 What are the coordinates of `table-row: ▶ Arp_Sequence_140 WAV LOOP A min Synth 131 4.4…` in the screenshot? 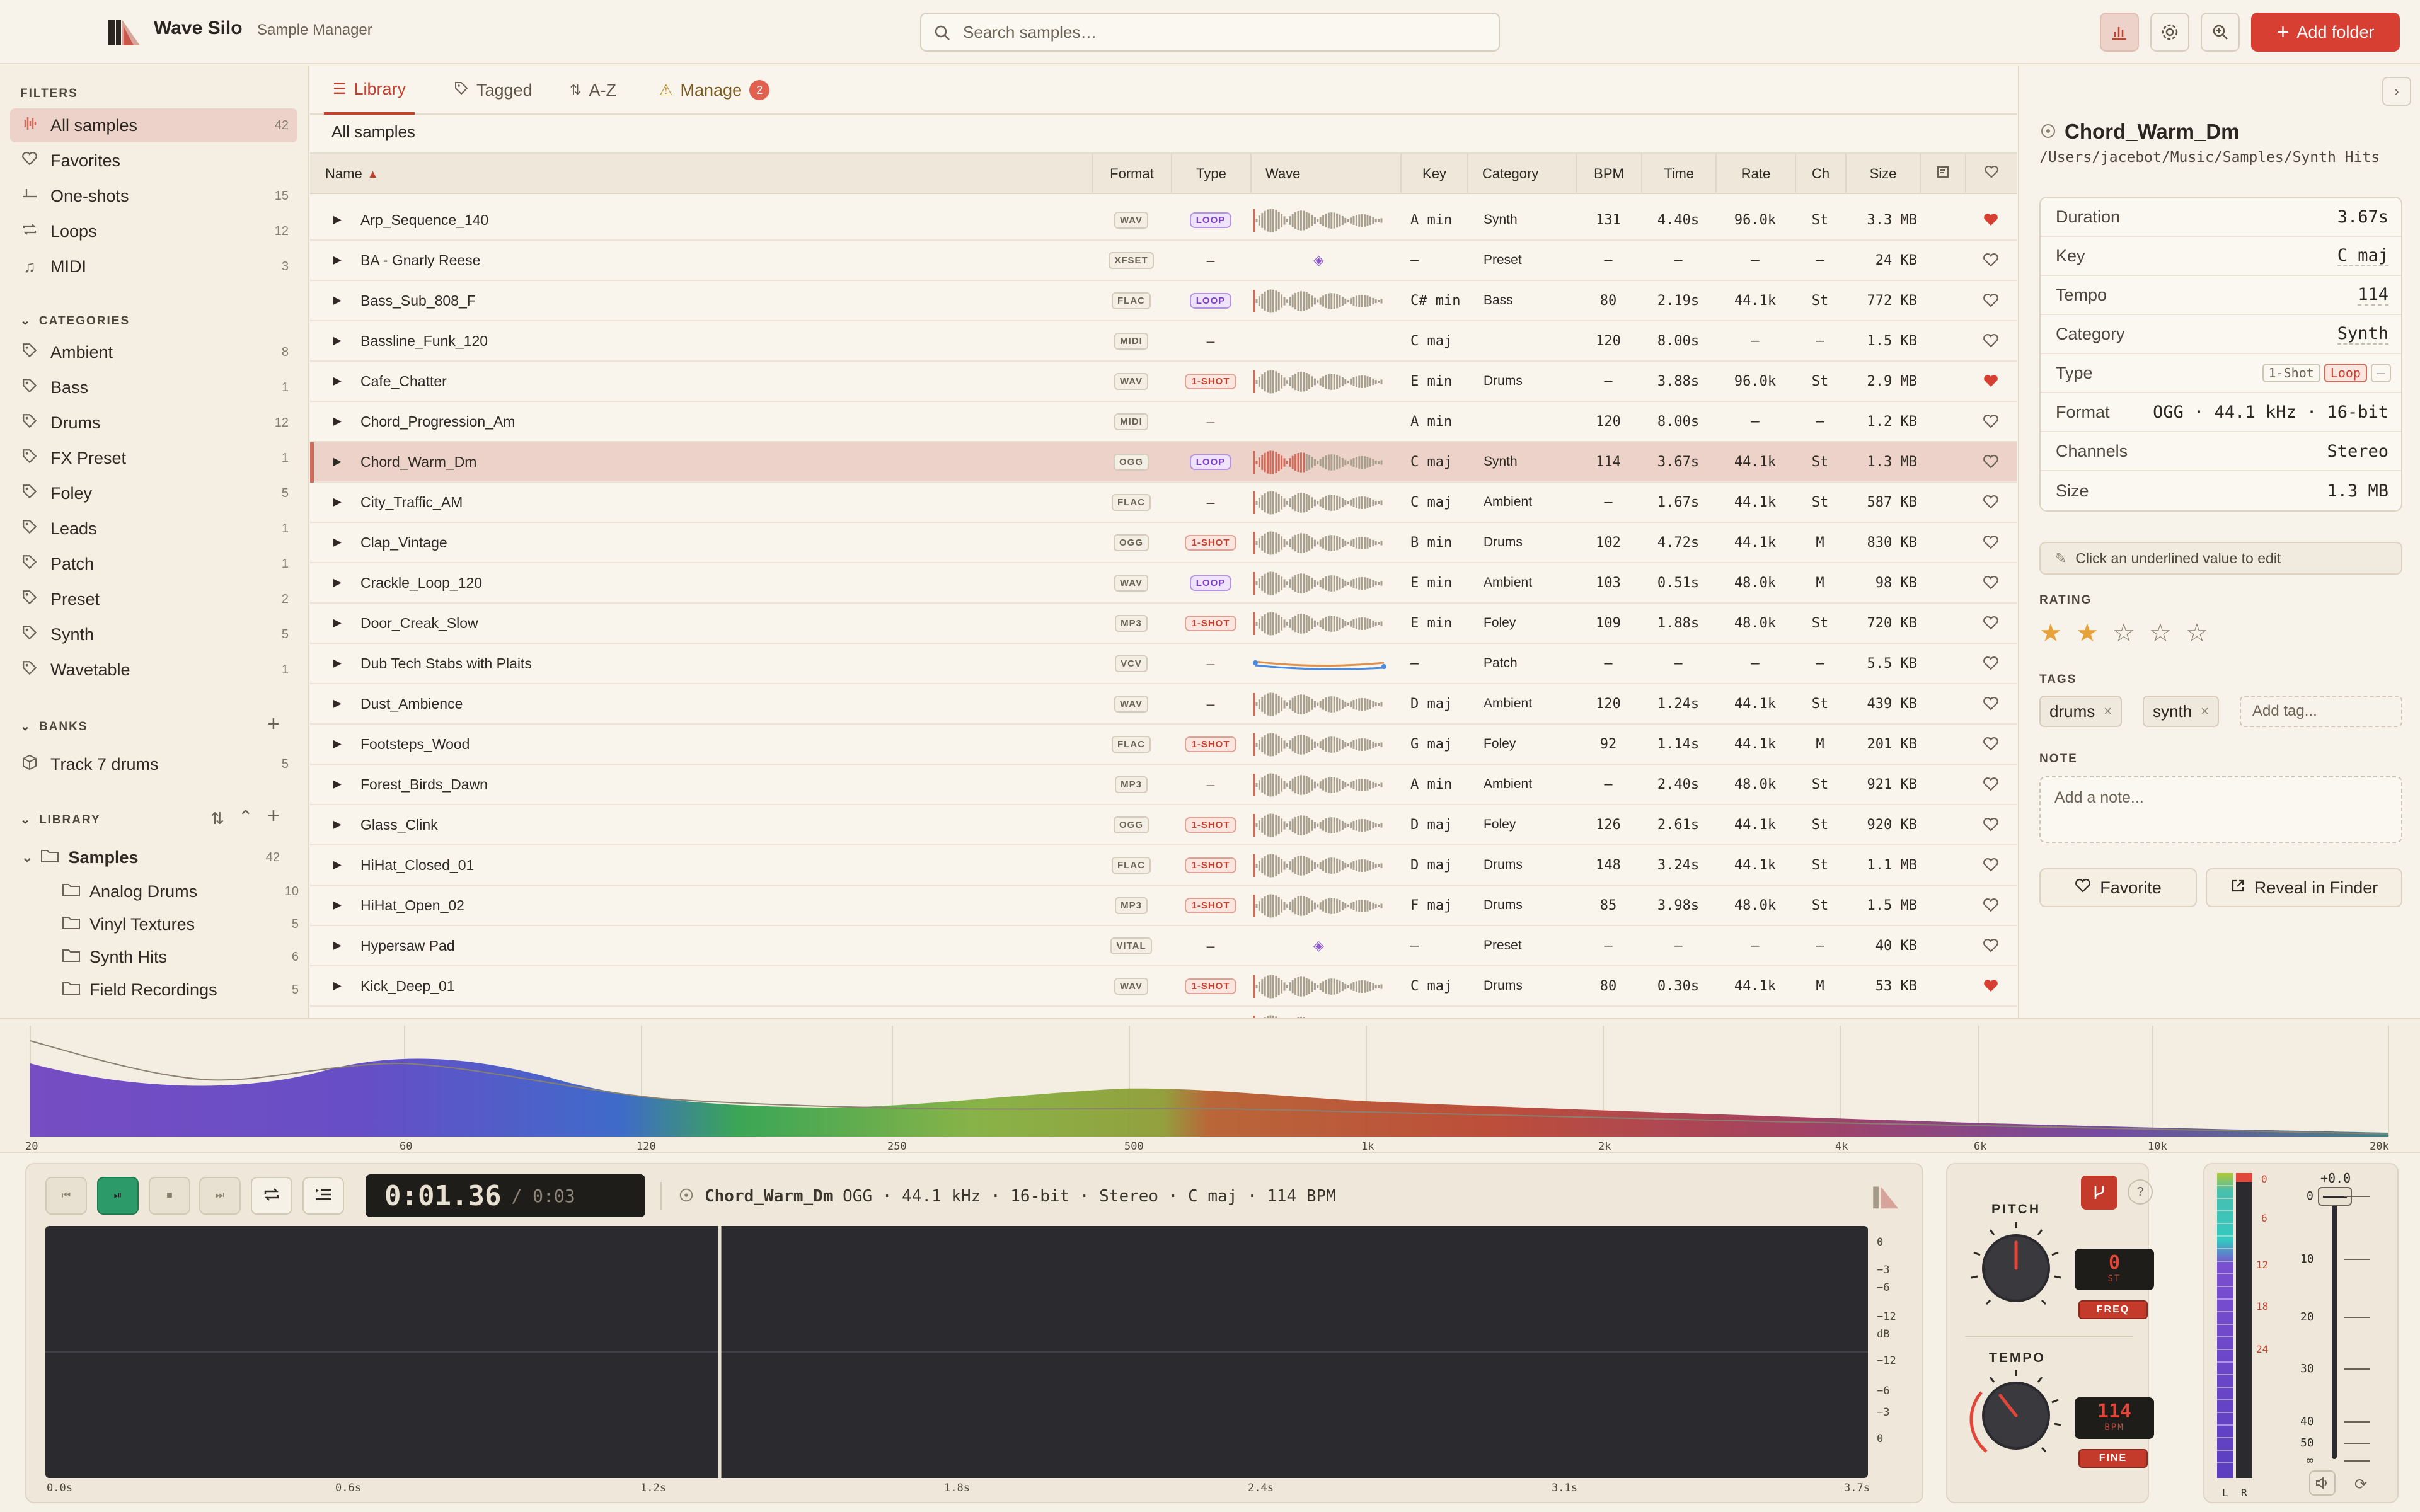 It's located at (1163, 220).